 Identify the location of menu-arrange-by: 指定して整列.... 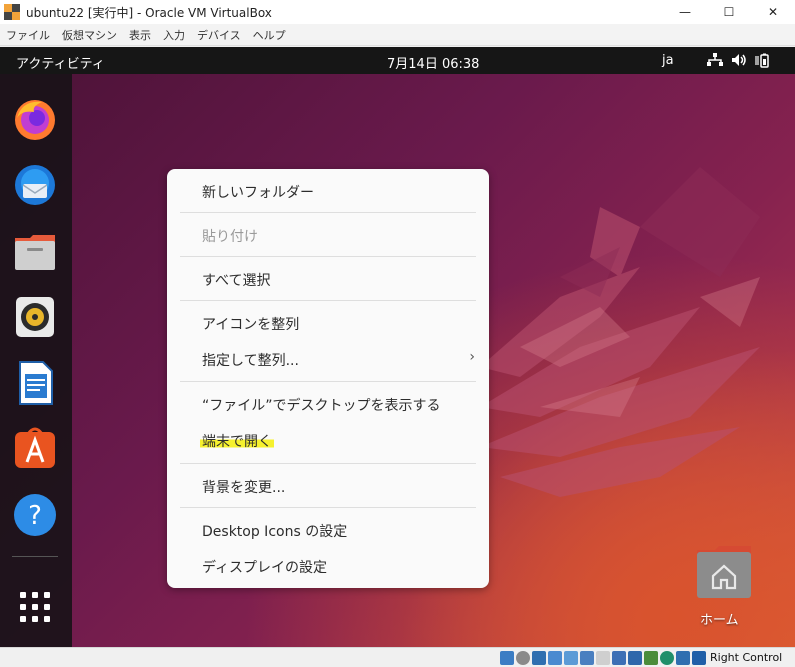
(250, 360).